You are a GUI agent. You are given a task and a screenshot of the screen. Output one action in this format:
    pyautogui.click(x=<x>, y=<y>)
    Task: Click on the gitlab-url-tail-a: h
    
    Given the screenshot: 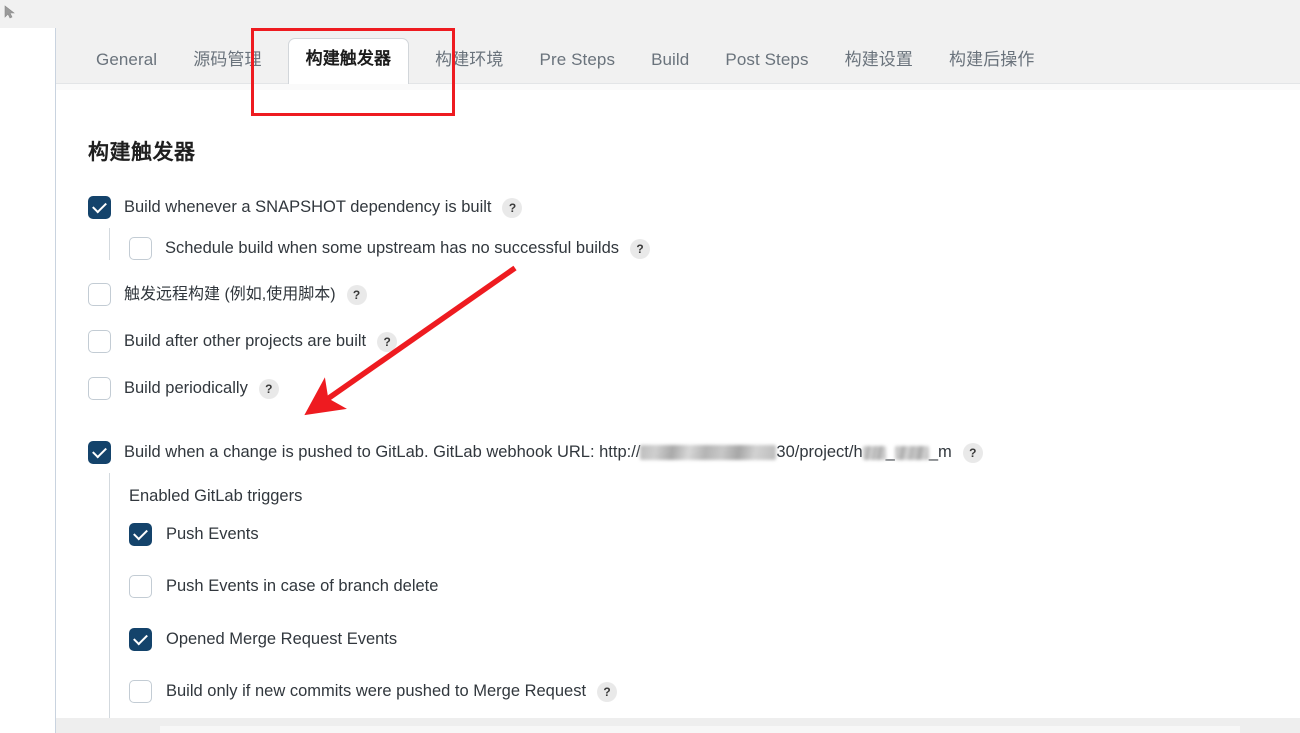 What is the action you would take?
    pyautogui.click(x=858, y=452)
    